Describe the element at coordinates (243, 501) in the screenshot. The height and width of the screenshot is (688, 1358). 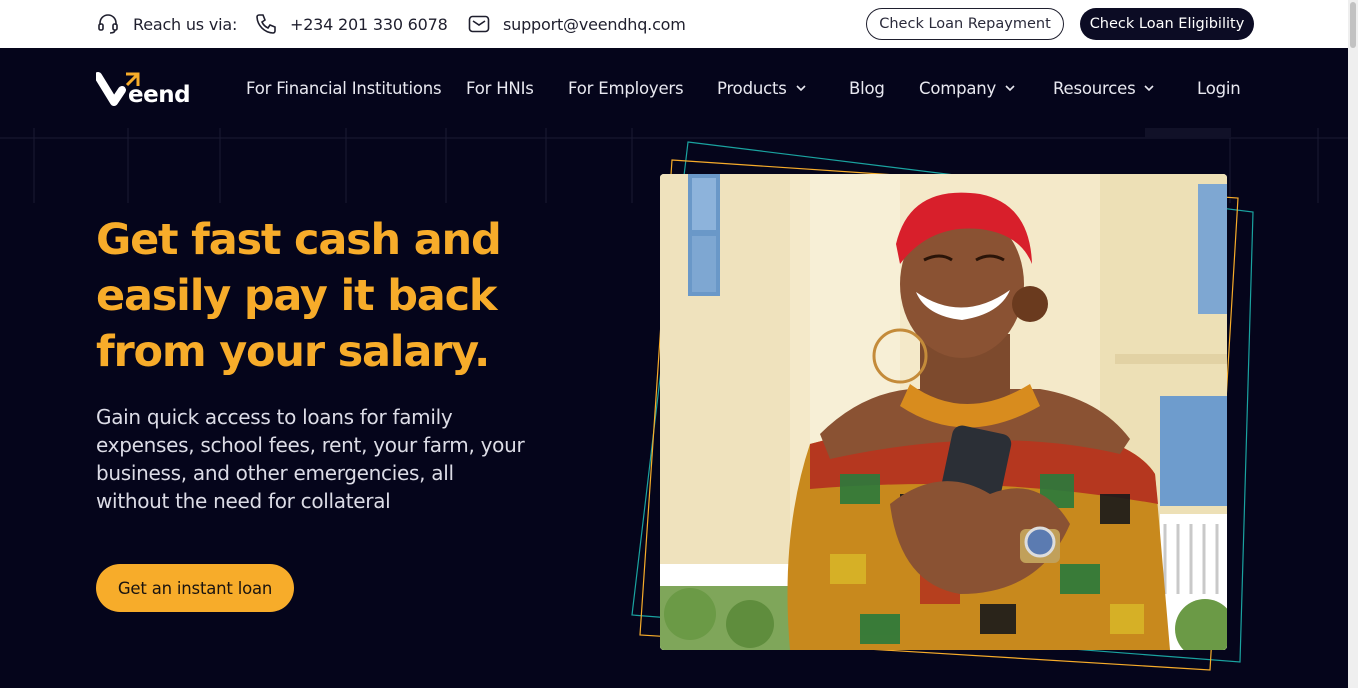
I see `hero-subtitle-line: without the need for collateral` at that location.